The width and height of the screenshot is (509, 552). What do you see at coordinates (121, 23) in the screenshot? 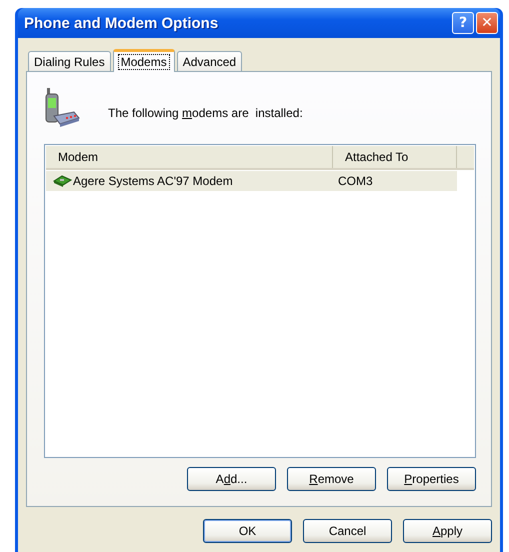
I see `window-title: Phone and Modem Options` at bounding box center [121, 23].